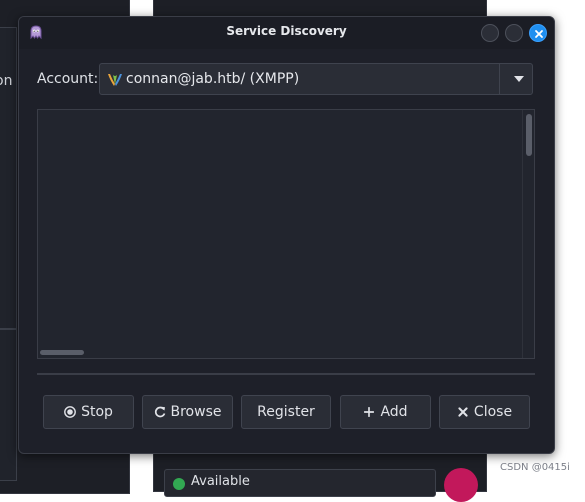 The height and width of the screenshot is (502, 585). What do you see at coordinates (461, 485) in the screenshot?
I see `background-app-icon` at bounding box center [461, 485].